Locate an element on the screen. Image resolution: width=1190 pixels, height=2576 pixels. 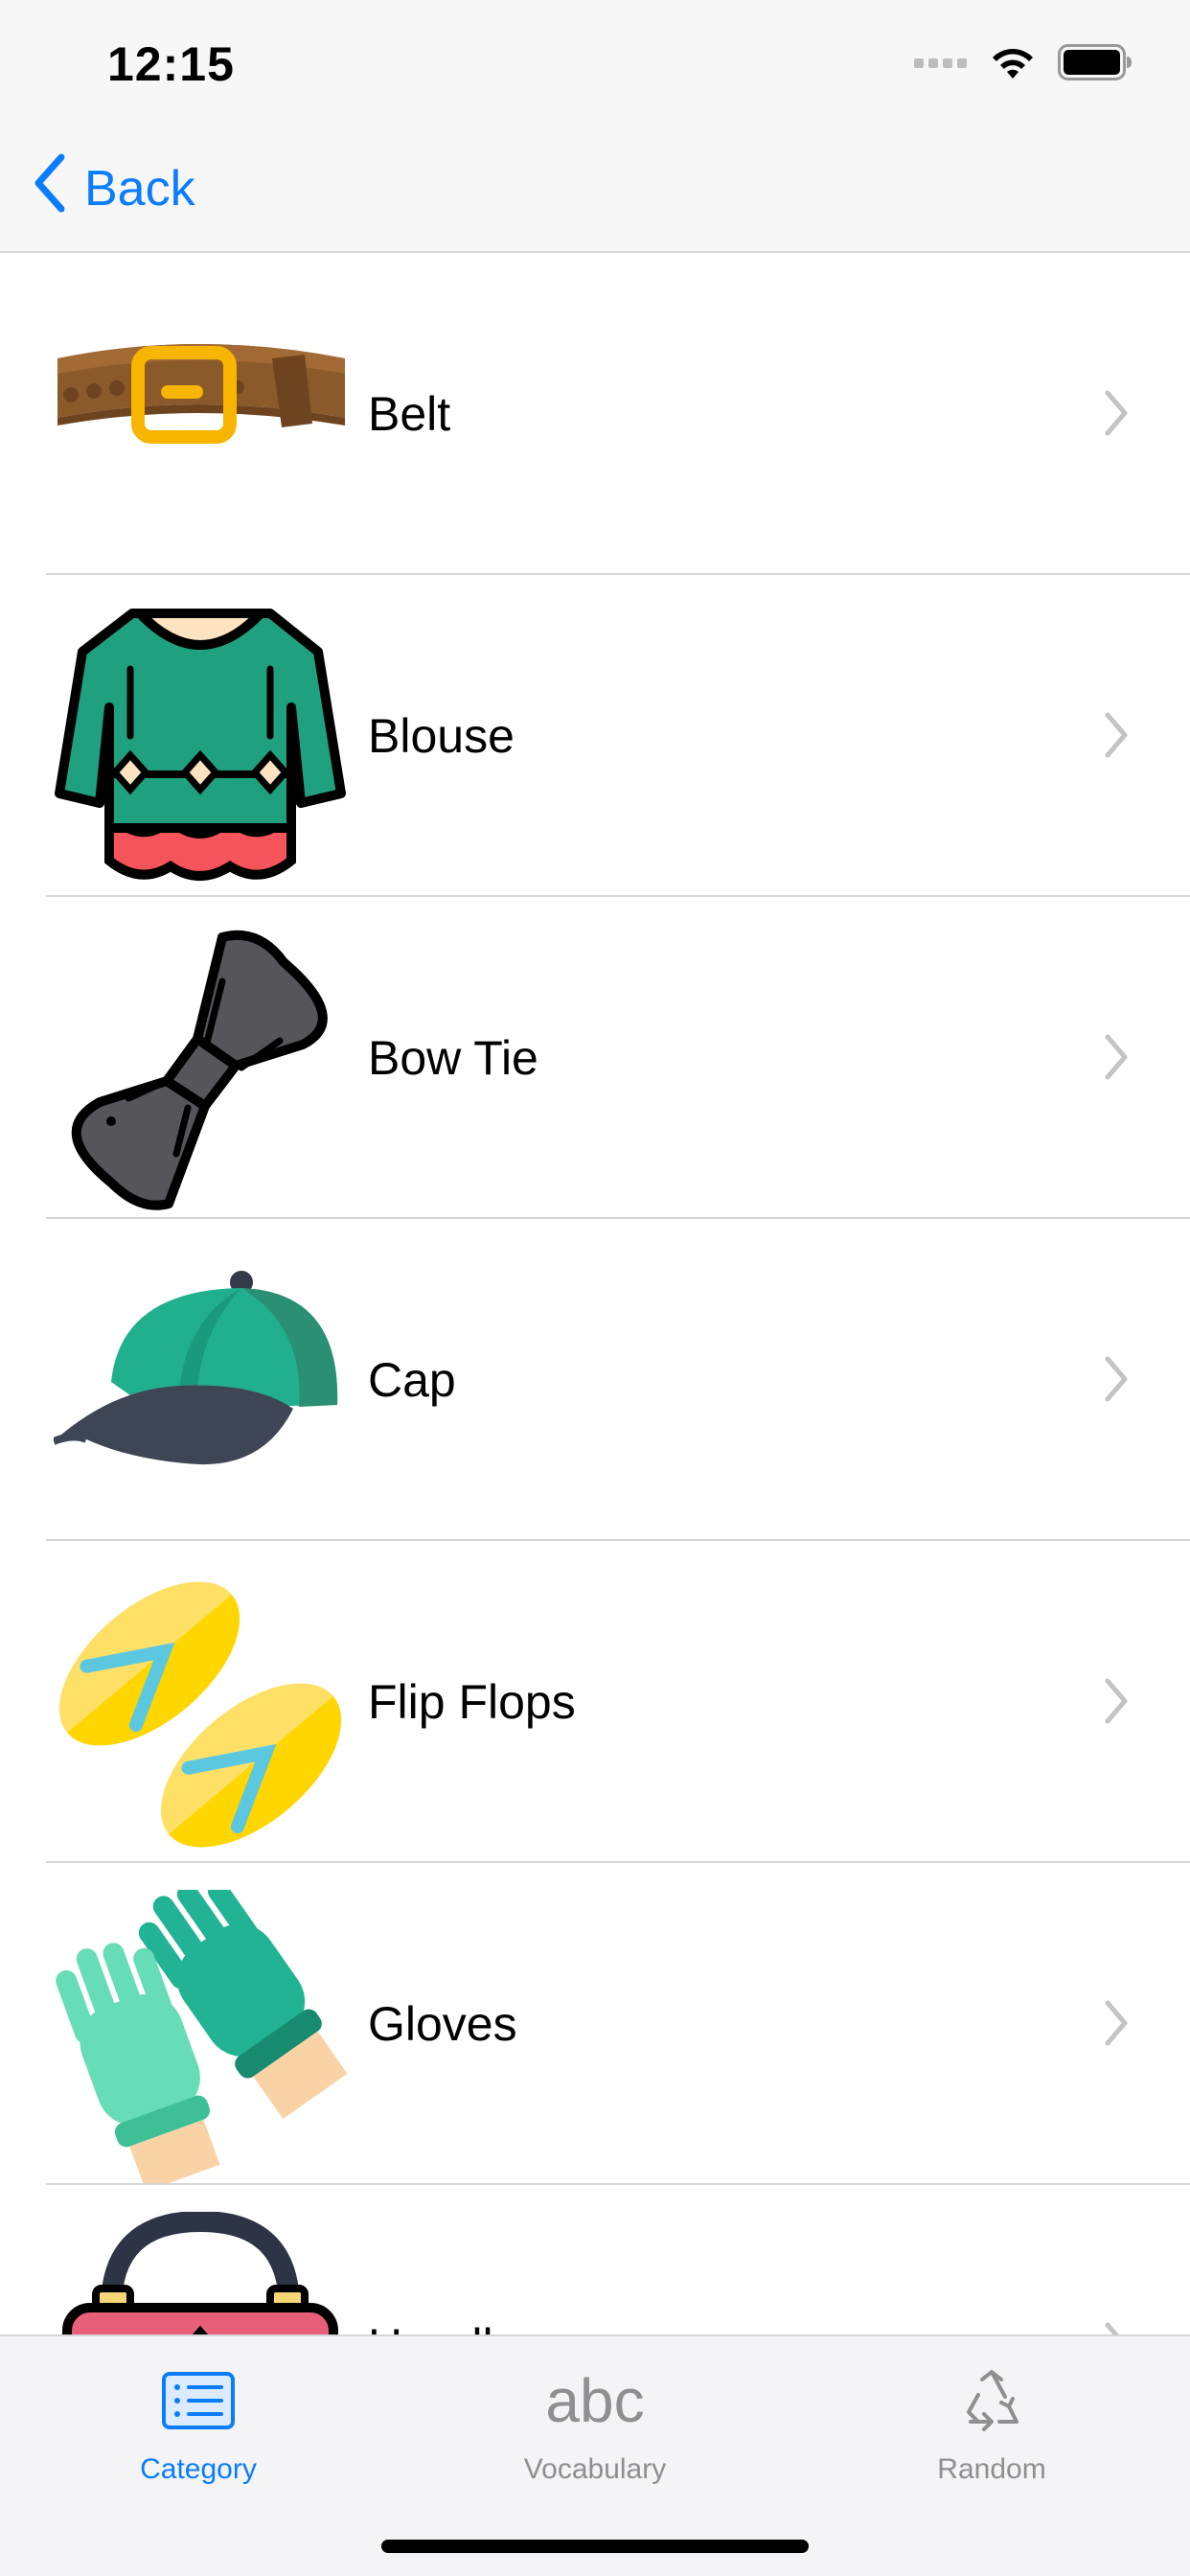
list-item-bow-tie: Bow Tie is located at coordinates (595, 1058).